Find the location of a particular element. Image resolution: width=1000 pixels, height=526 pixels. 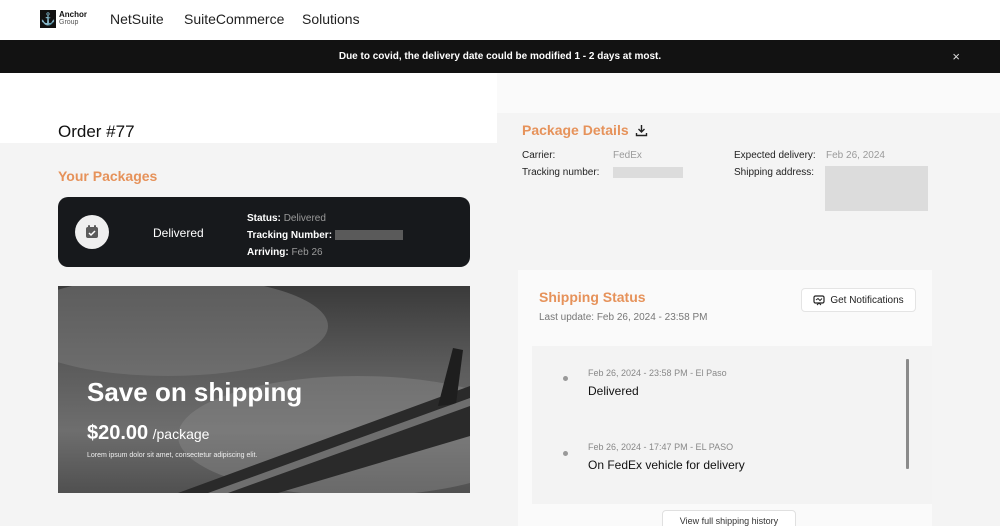

nav-link-suitecommerce: SuiteCommerce is located at coordinates (234, 19).